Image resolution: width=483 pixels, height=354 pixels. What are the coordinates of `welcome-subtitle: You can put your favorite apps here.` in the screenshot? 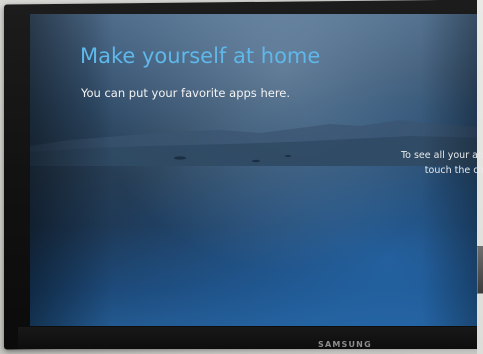 It's located at (186, 93).